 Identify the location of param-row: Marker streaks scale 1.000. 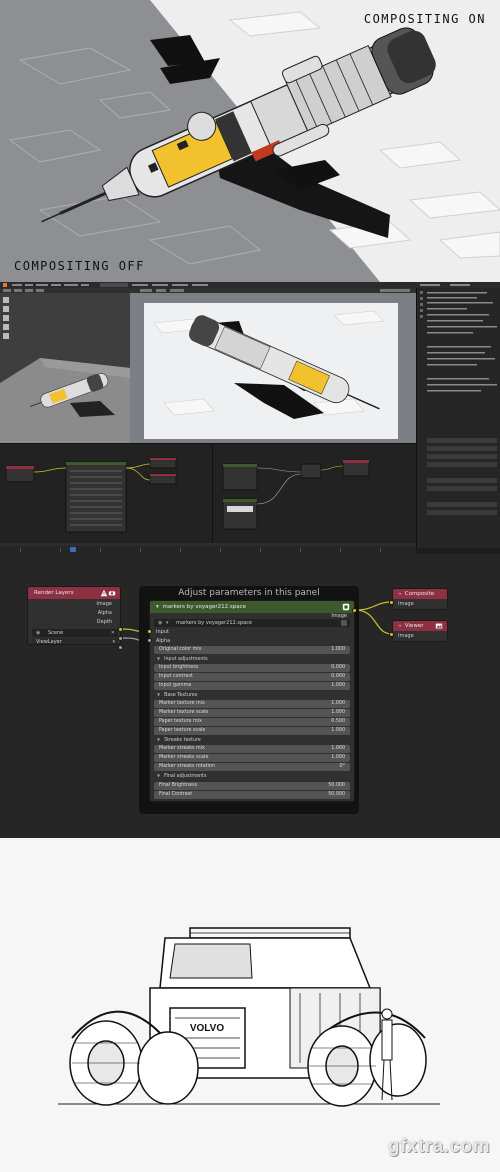
(252, 758).